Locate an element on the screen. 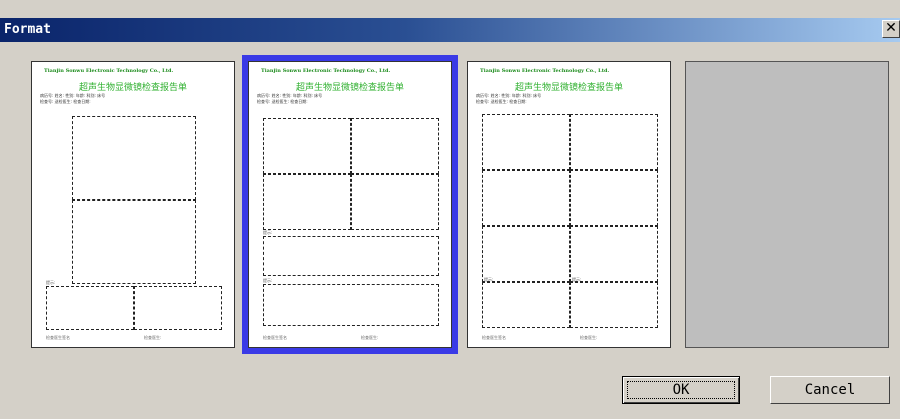  cancel-button: Cancel is located at coordinates (830, 390).